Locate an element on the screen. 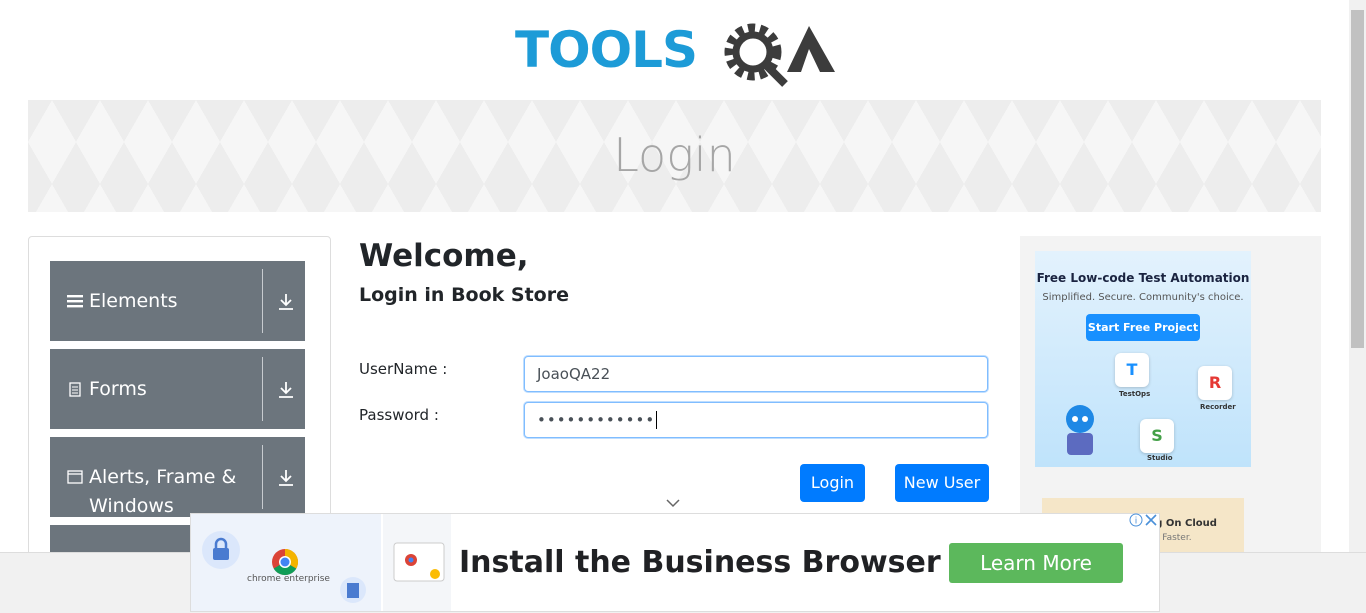  logo-text-tools: TOOLS is located at coordinates (606, 50).